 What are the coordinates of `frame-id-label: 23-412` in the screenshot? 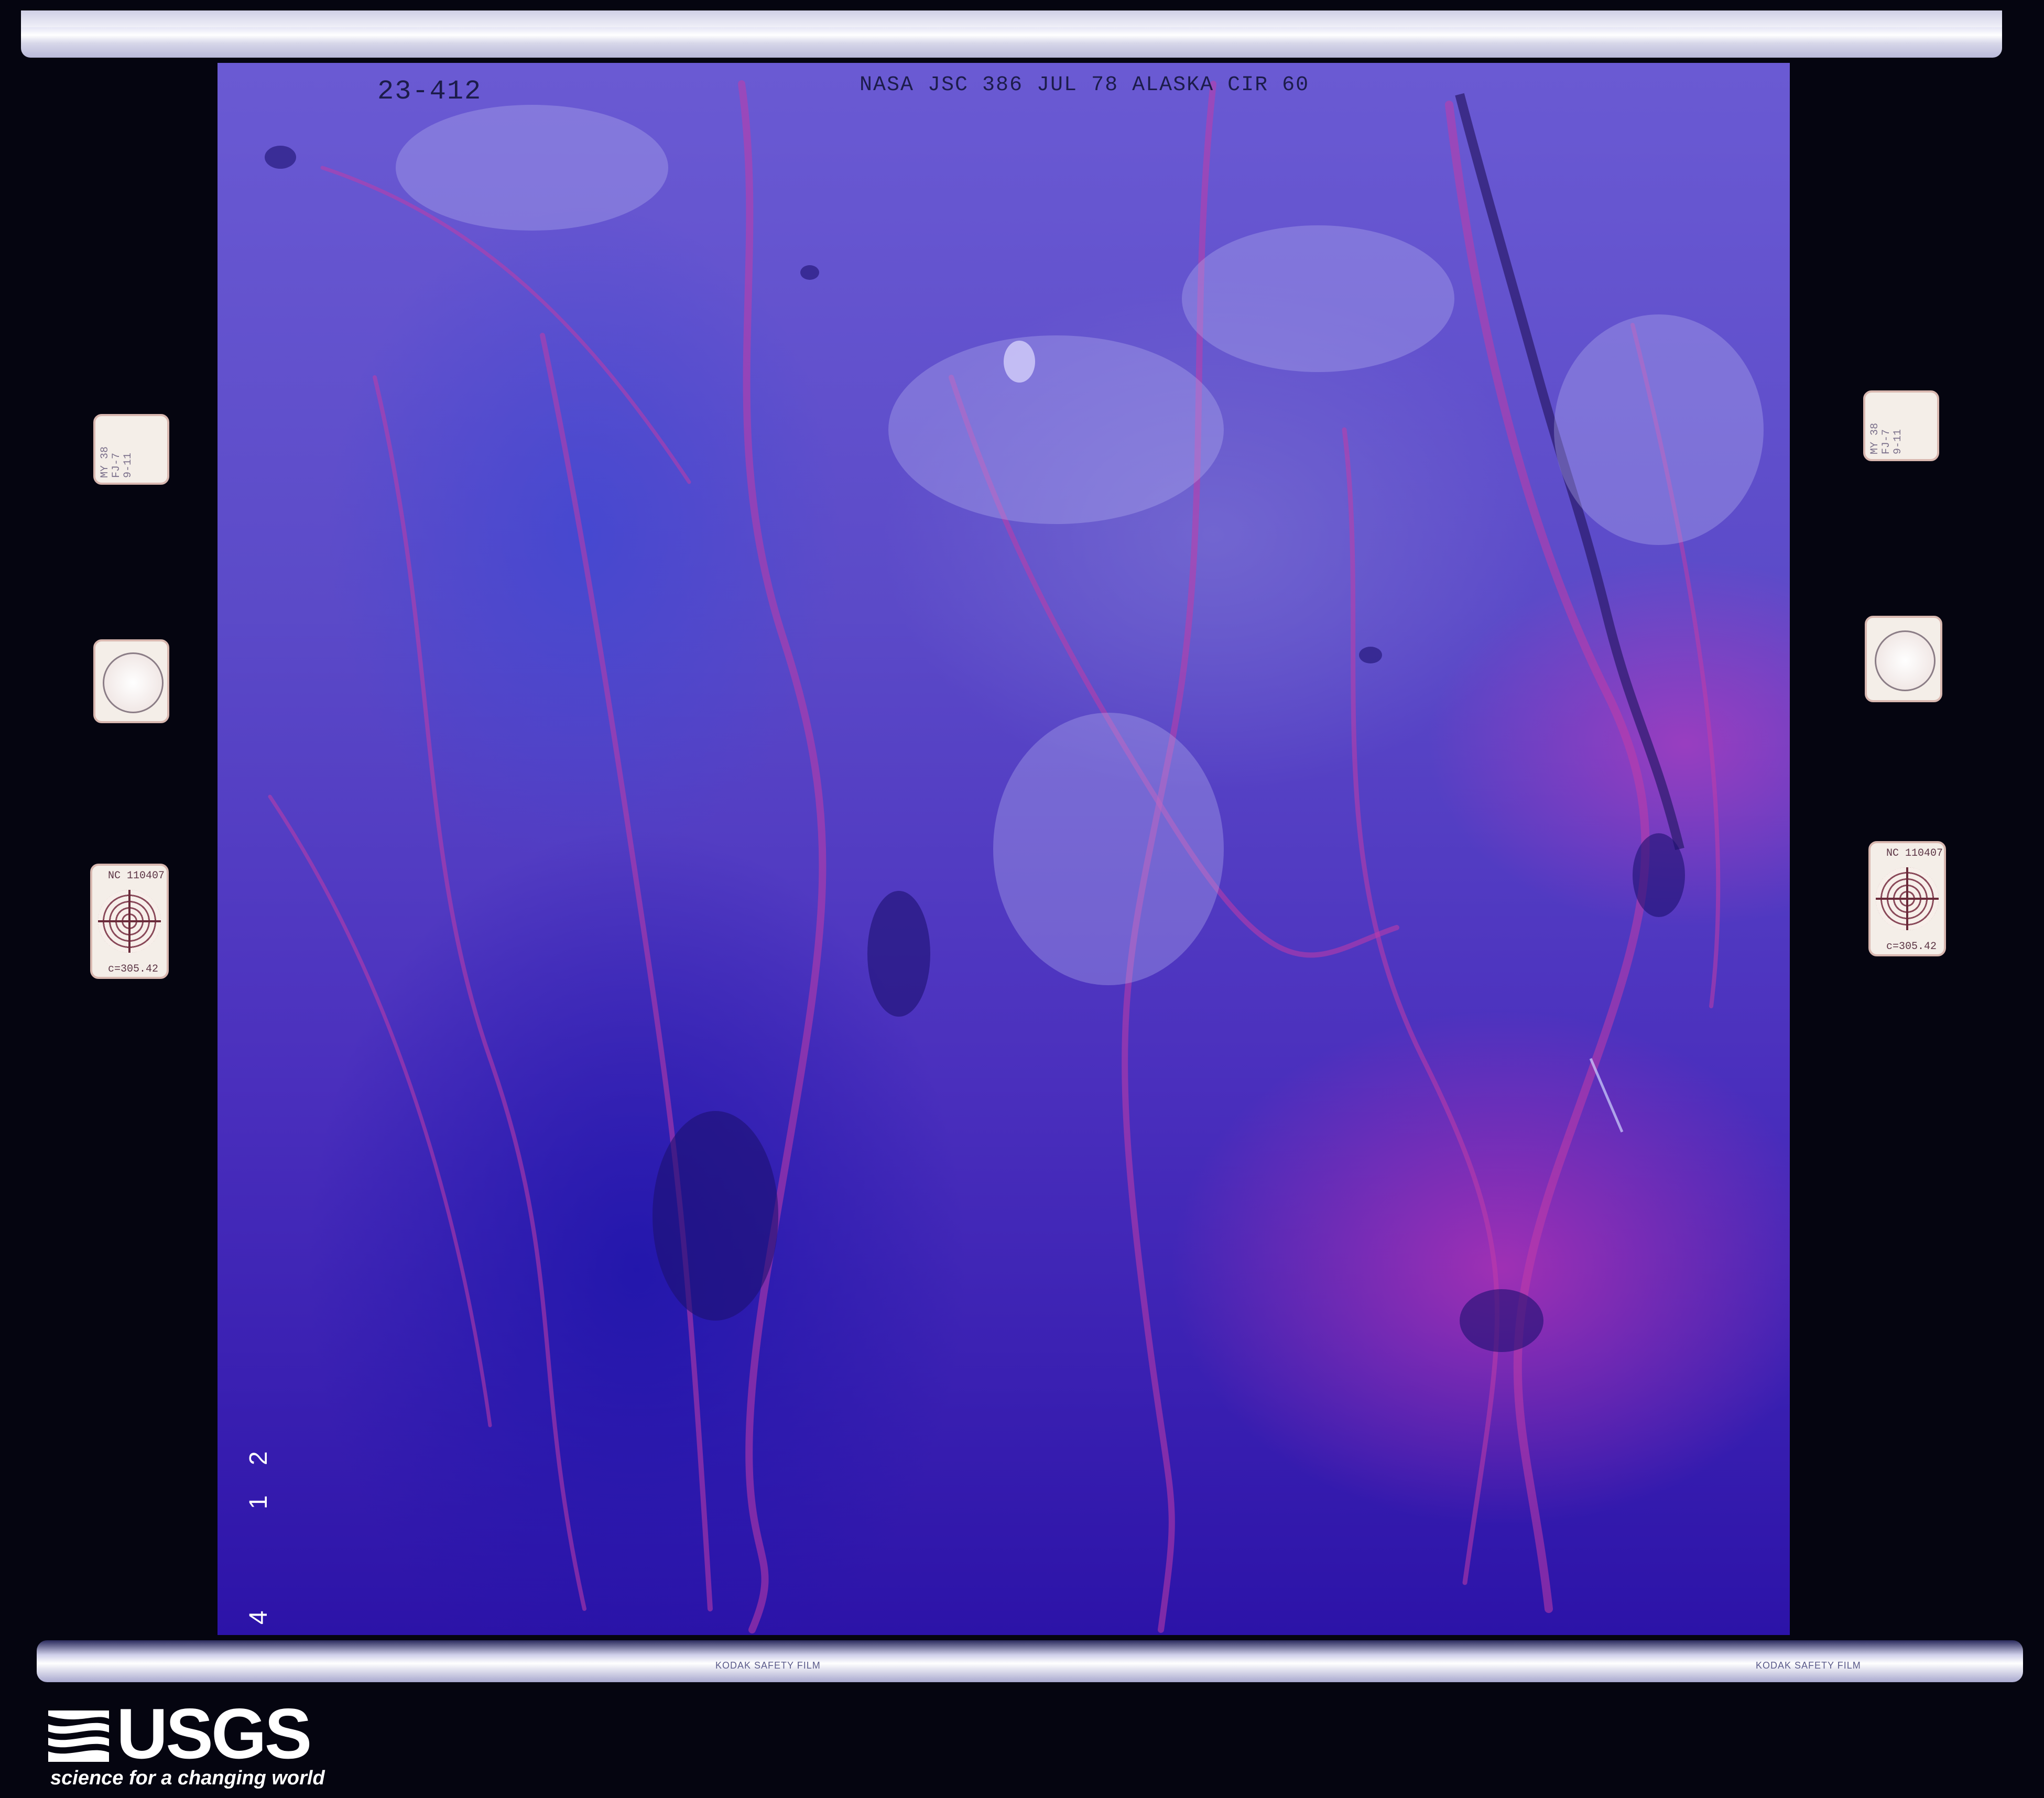 It's located at (429, 91).